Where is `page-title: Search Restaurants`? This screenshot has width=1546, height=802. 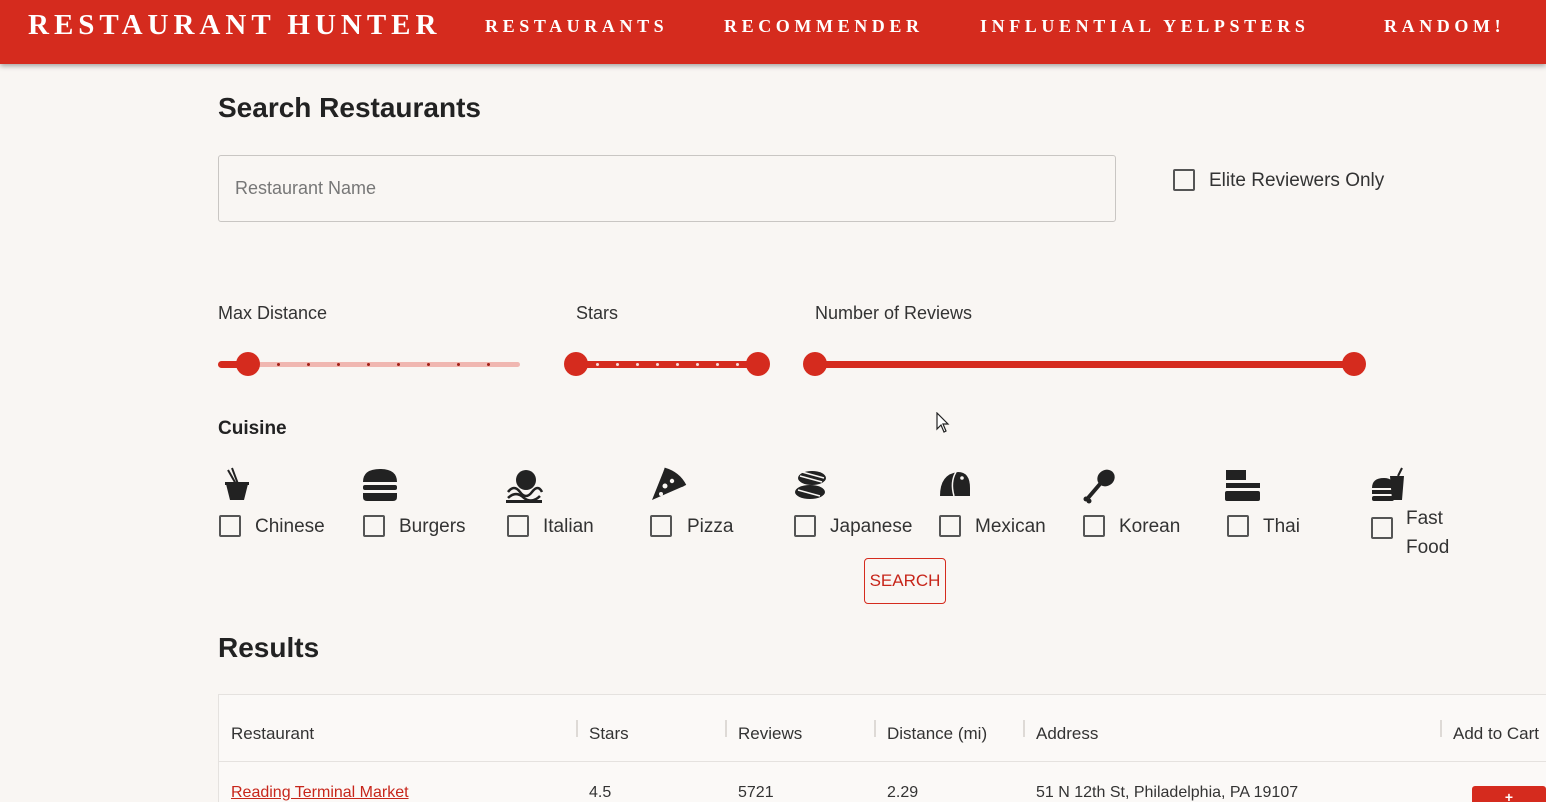 page-title: Search Restaurants is located at coordinates (350, 107).